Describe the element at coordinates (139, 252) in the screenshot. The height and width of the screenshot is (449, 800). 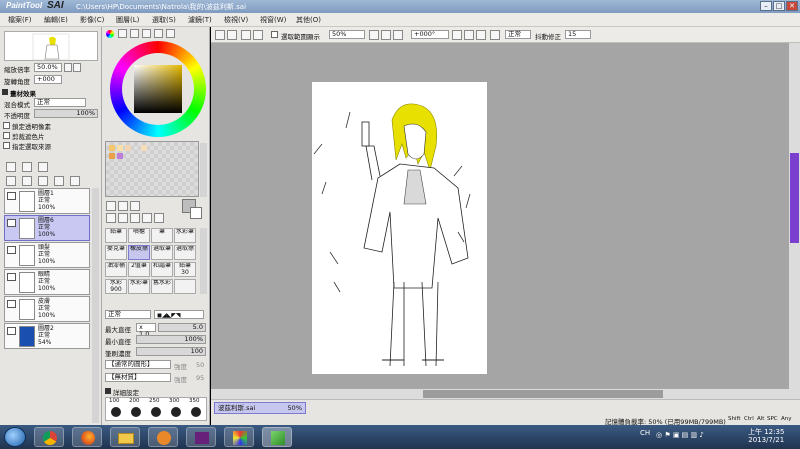
I see `tool-eraser: 橡皮擦` at that location.